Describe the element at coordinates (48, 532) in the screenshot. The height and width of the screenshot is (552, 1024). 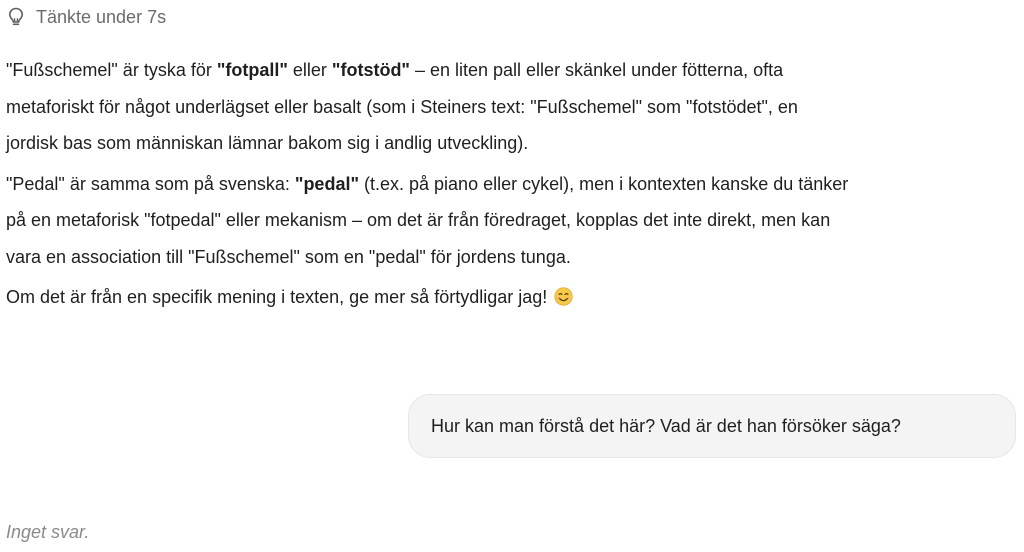
I see `no-reply-status: Inget svar.` at that location.